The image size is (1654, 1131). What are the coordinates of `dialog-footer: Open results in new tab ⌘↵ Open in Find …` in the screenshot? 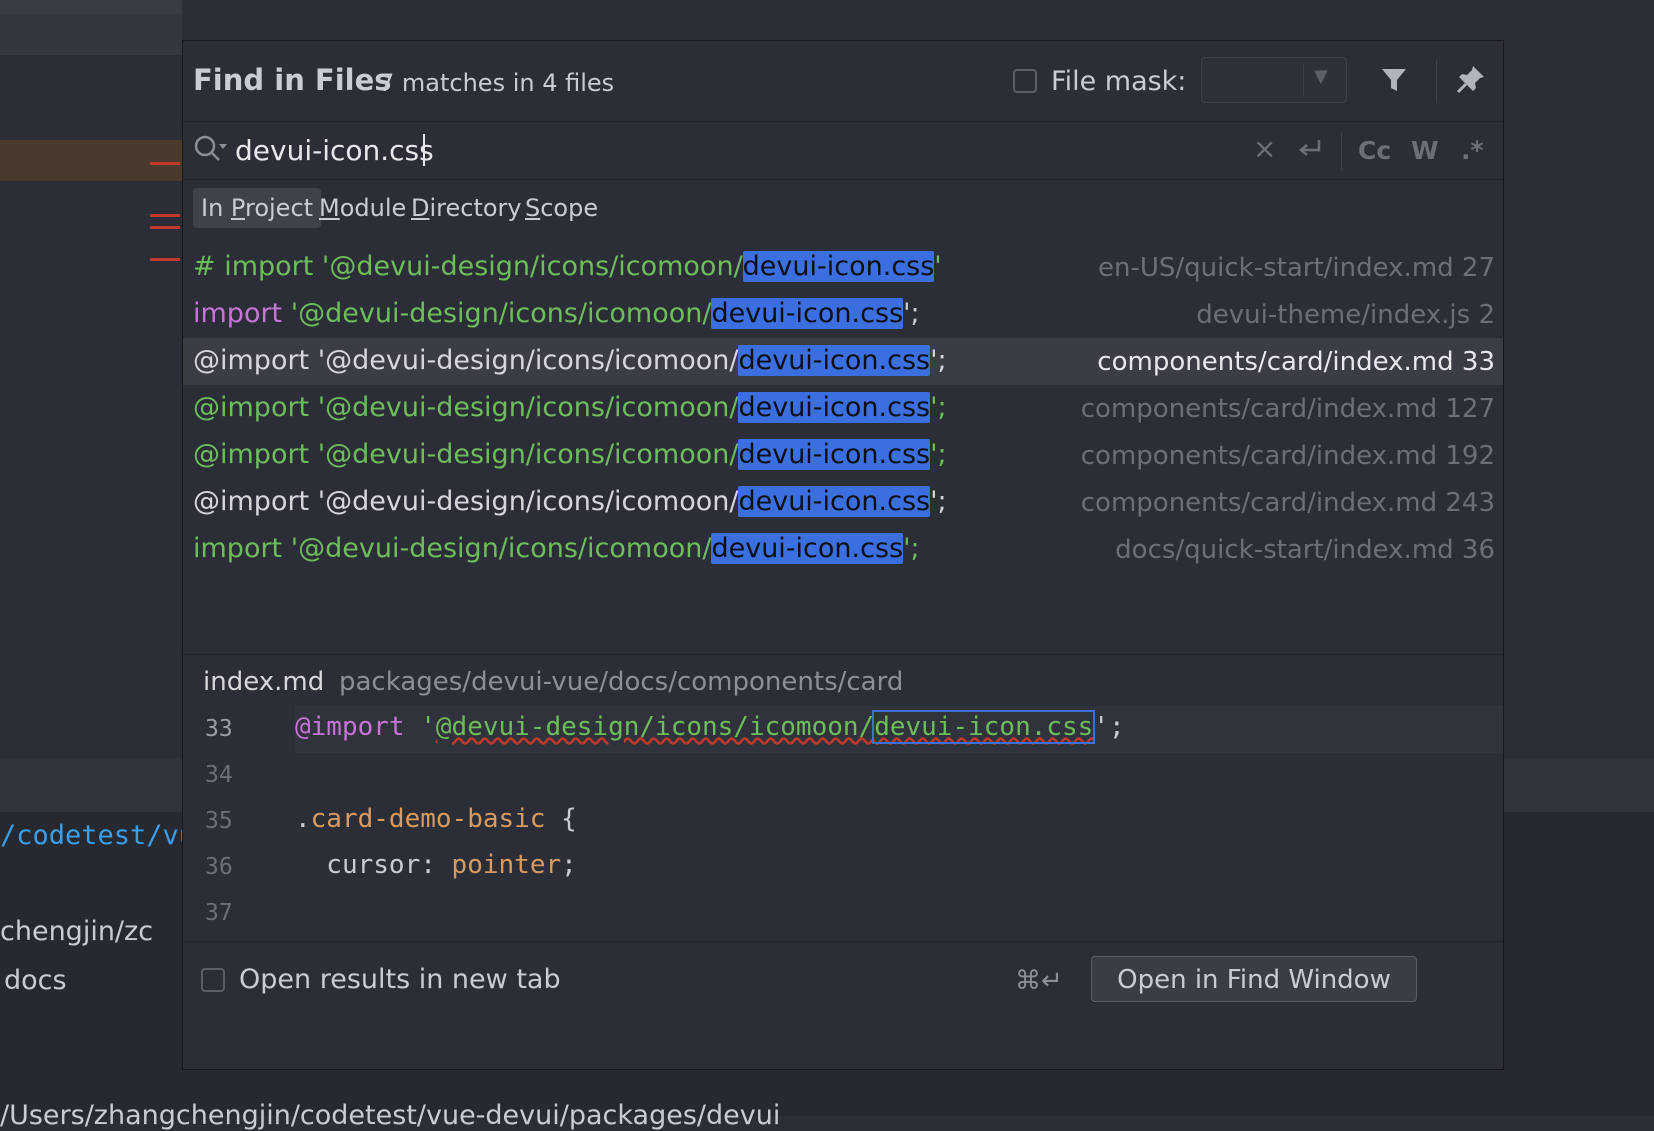 It's located at (843, 1005).